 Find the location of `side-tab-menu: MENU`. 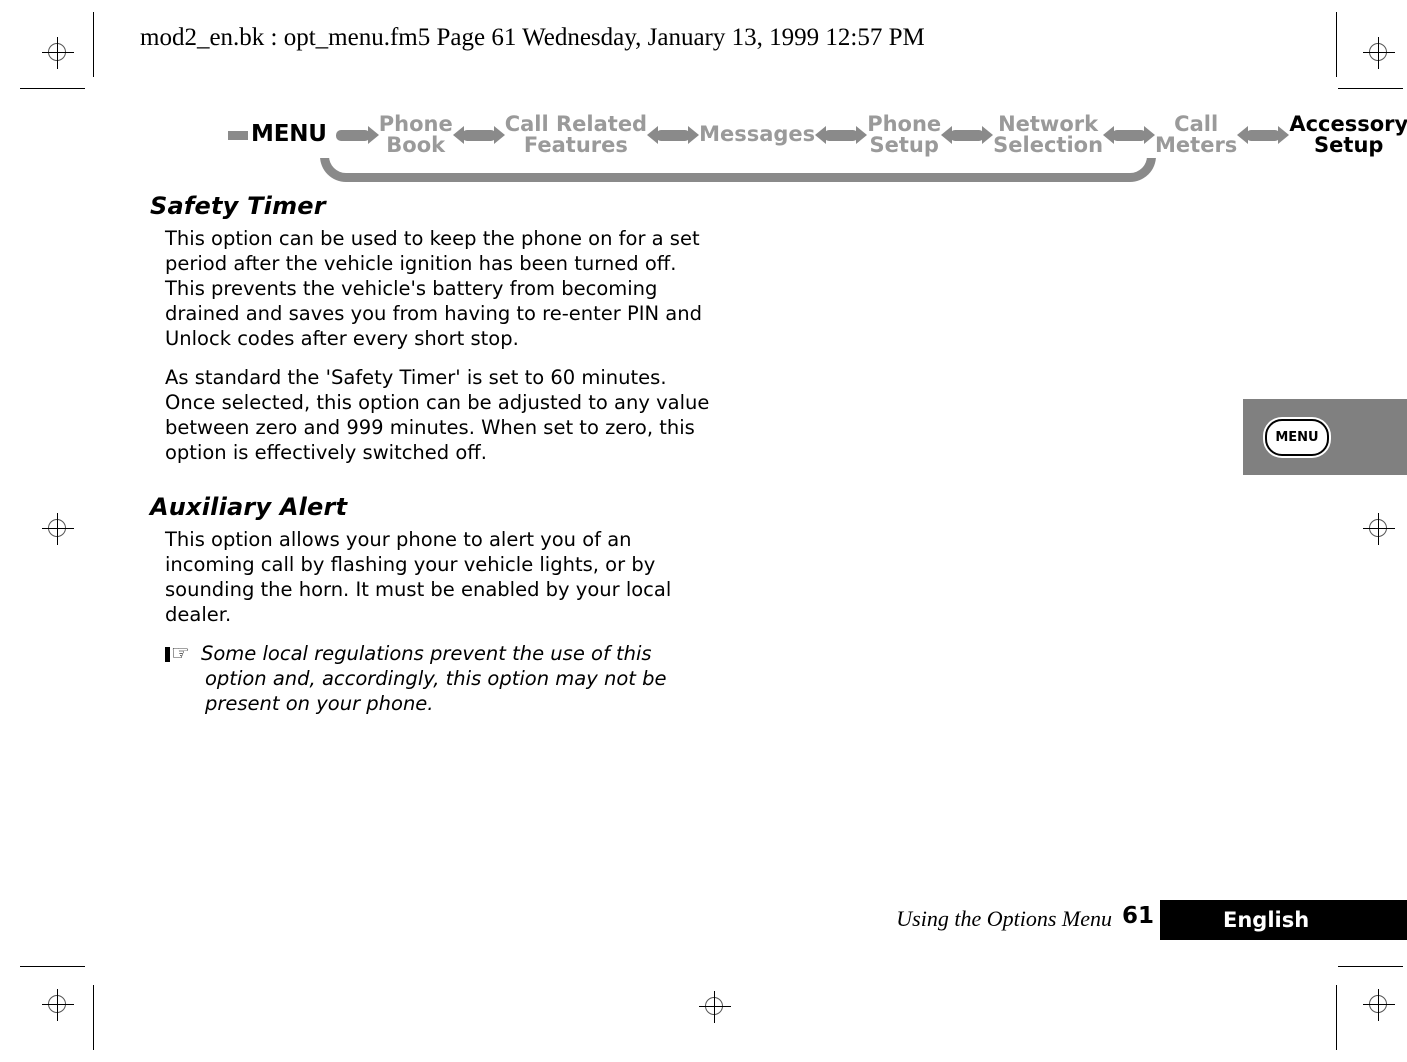

side-tab-menu: MENU is located at coordinates (1325, 437).